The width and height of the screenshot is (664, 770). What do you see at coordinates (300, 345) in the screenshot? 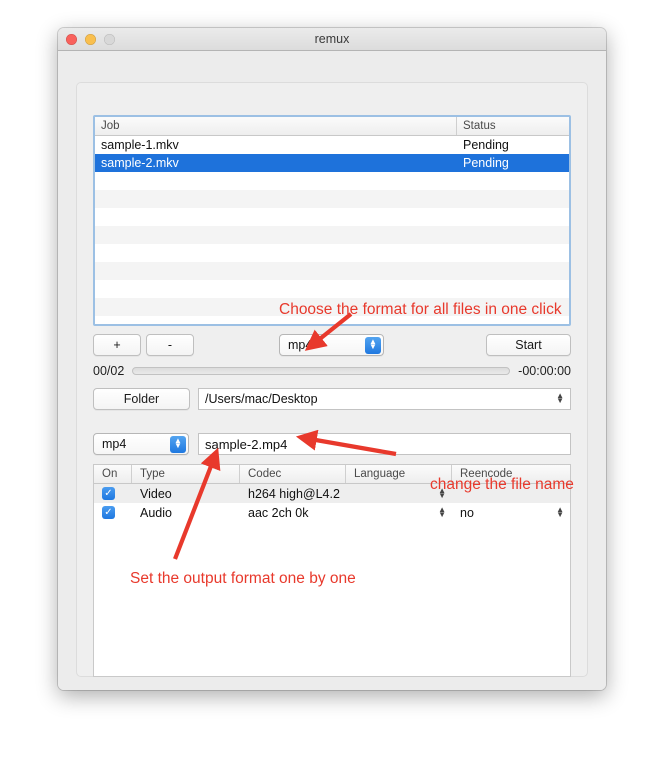
I see `global-format-value: mp4` at bounding box center [300, 345].